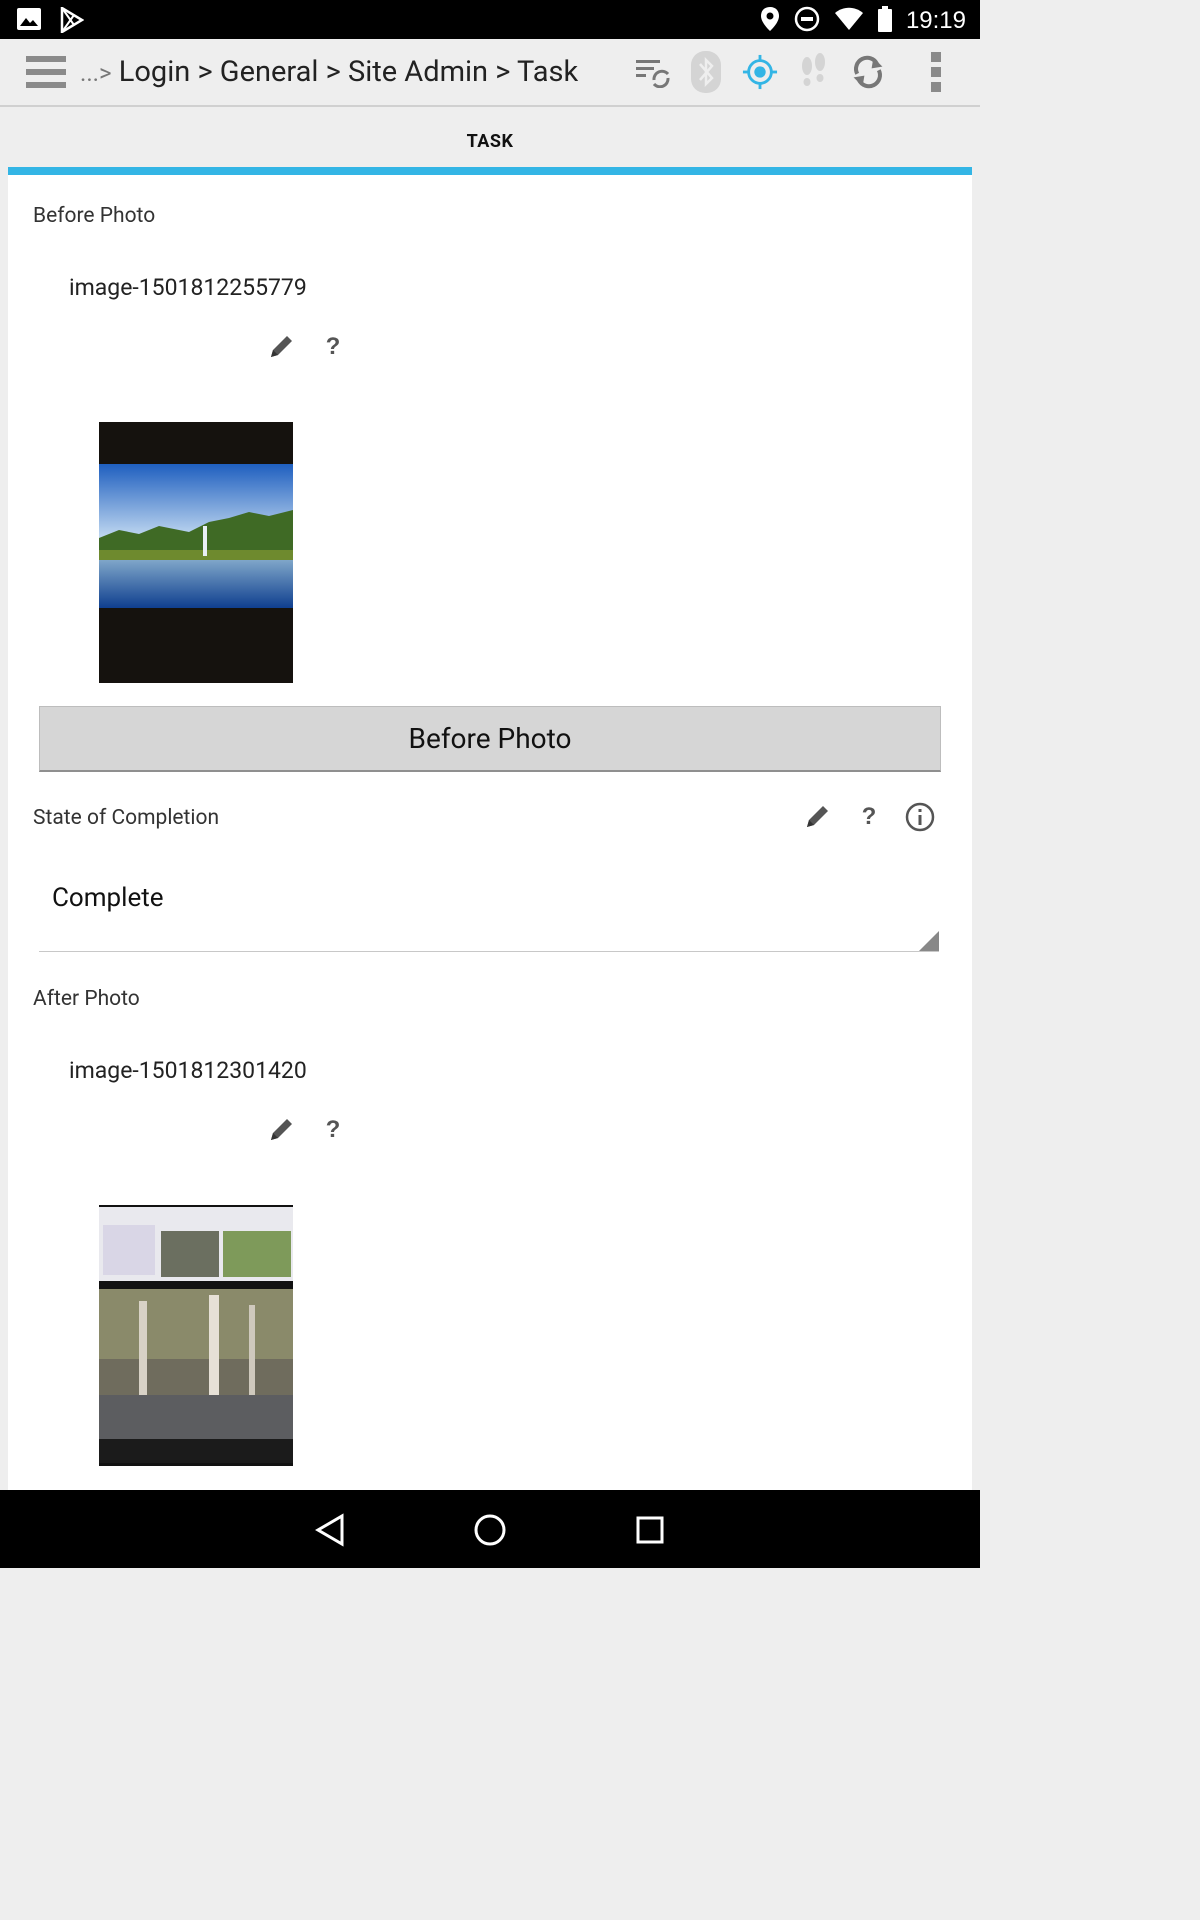 Image resolution: width=1200 pixels, height=1920 pixels. What do you see at coordinates (281, 1130) in the screenshot?
I see `after-photo-edit-icon` at bounding box center [281, 1130].